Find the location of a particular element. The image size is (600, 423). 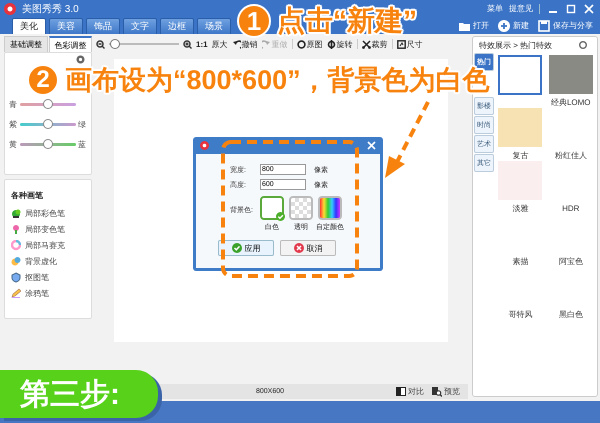

toolbar-button: 原大 is located at coordinates (220, 44).